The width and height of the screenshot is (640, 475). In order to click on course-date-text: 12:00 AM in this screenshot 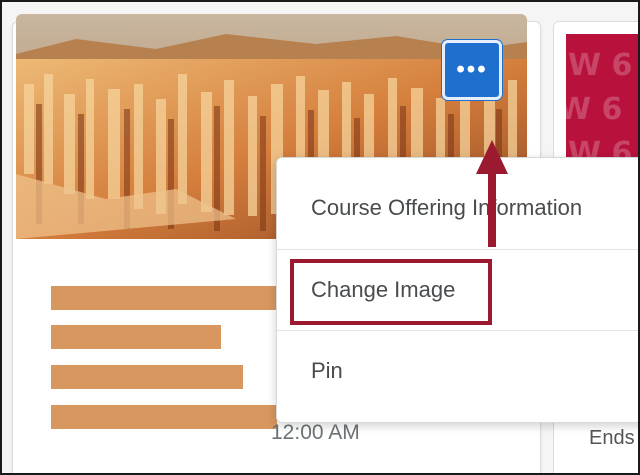, I will do `click(315, 432)`.